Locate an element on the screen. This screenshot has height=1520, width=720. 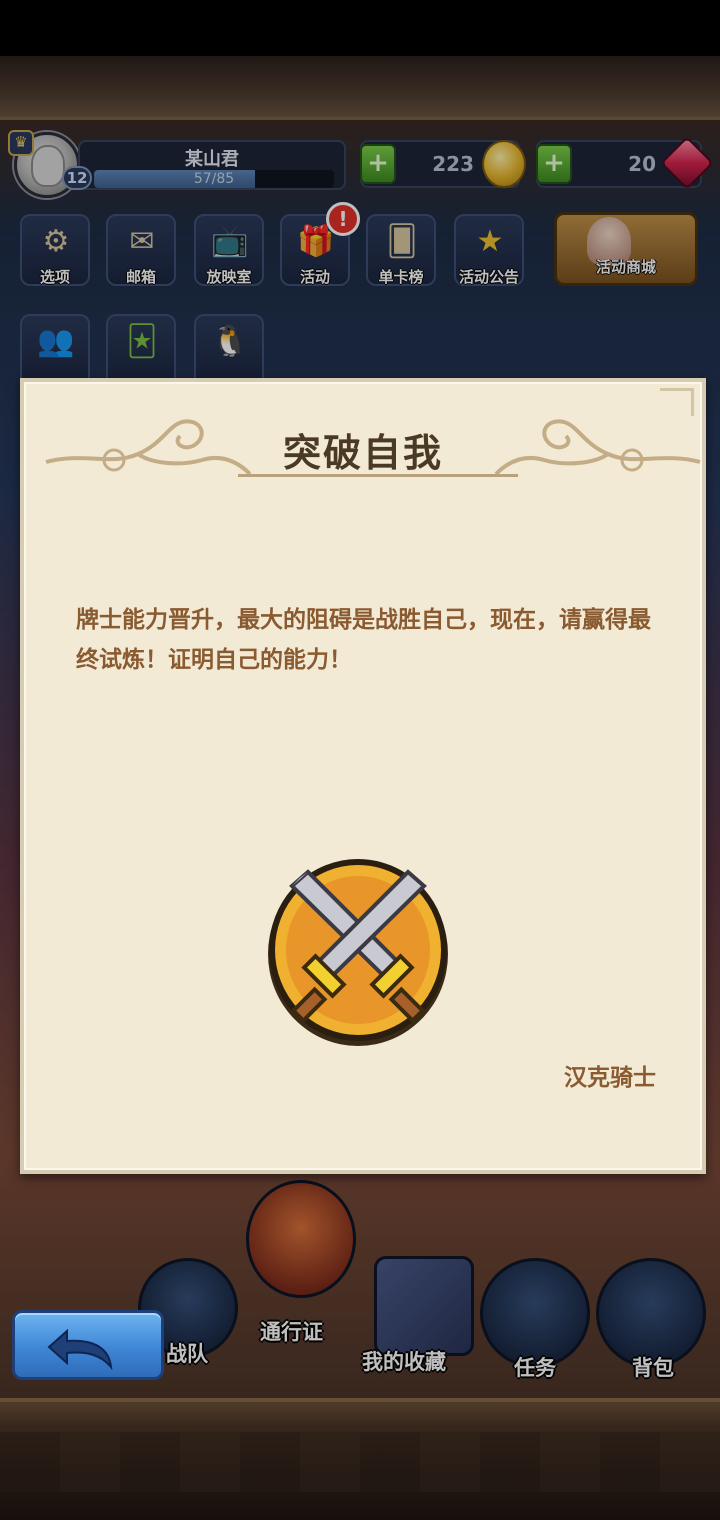
back-arrow-icon is located at coordinates (80, 1349).